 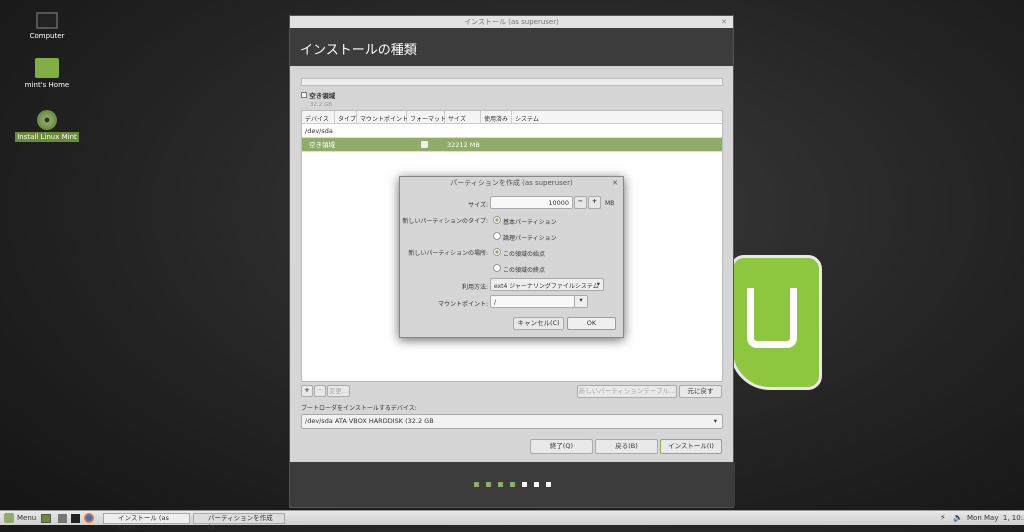 I want to click on quit-button: 終了(Q), so click(x=561, y=446).